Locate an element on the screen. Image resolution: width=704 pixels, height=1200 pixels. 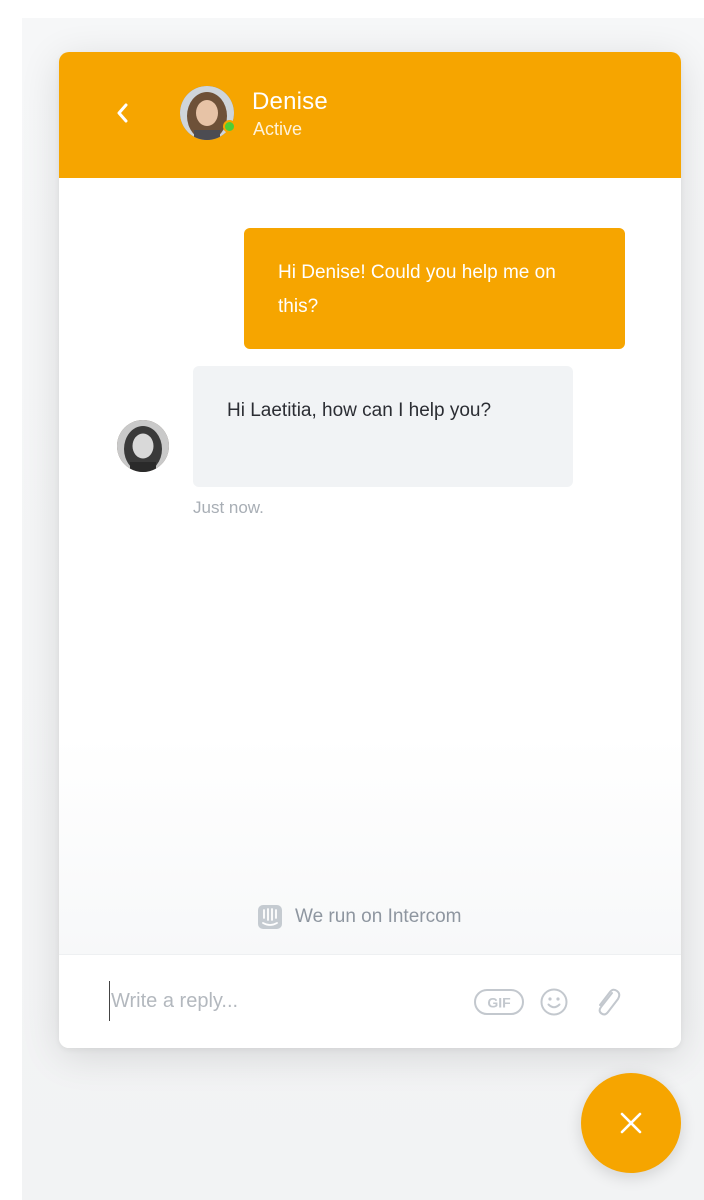
powered-by-link: We run on Intercom is located at coordinates (359, 917).